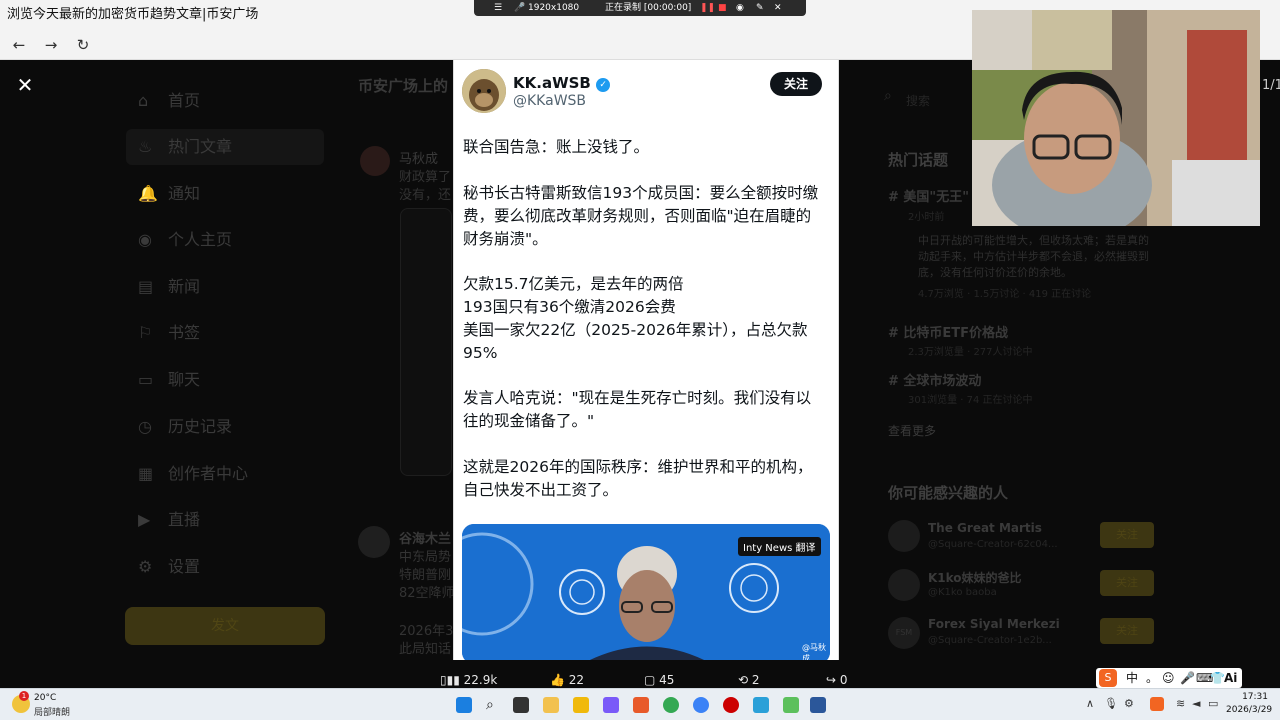 The image size is (1280, 720). I want to click on feed-text: 财政算了, so click(425, 177).